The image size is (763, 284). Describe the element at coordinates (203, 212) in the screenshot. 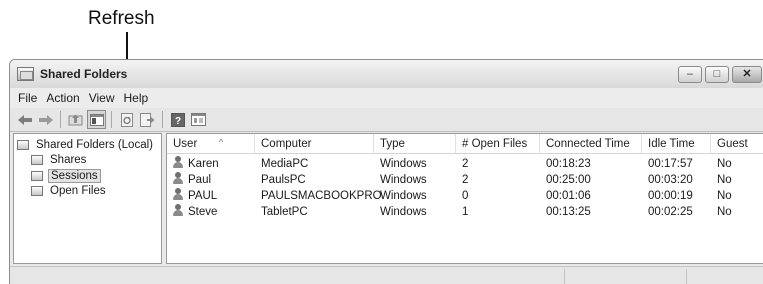

I see `user-name: Steve` at that location.